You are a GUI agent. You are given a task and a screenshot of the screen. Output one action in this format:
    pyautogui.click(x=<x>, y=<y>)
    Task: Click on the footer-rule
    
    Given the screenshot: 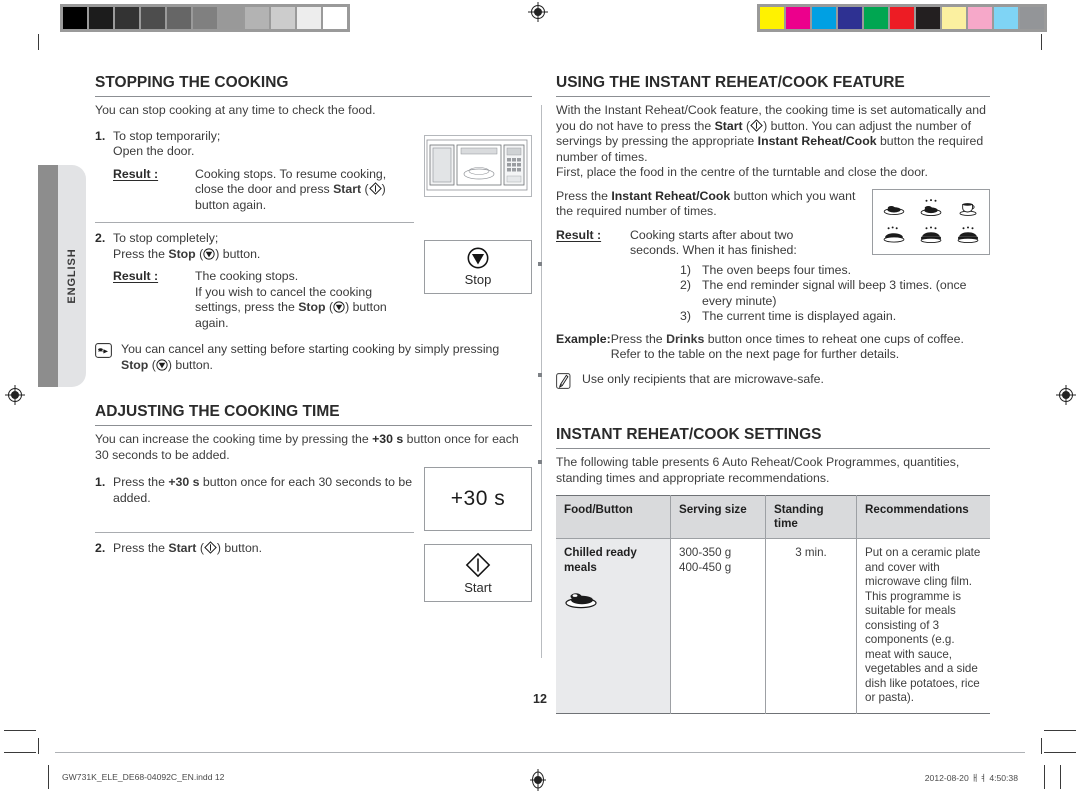 What is the action you would take?
    pyautogui.click(x=540, y=752)
    